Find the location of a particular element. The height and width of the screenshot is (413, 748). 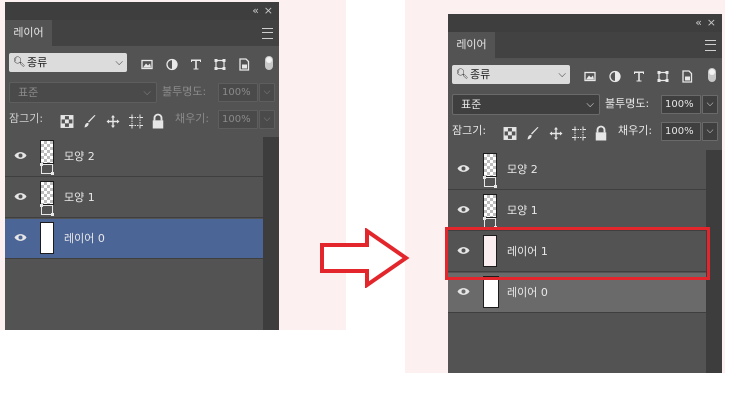

new-layer-highlight-box is located at coordinates (577, 253).